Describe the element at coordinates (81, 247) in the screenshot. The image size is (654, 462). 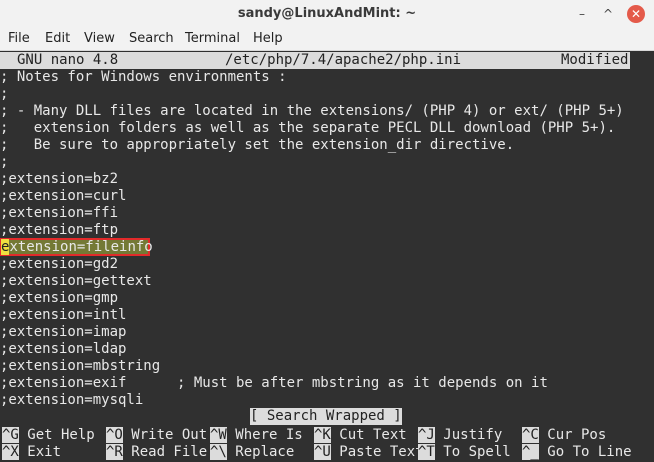
I see `selected-line-text: xtension=fileinfo` at that location.